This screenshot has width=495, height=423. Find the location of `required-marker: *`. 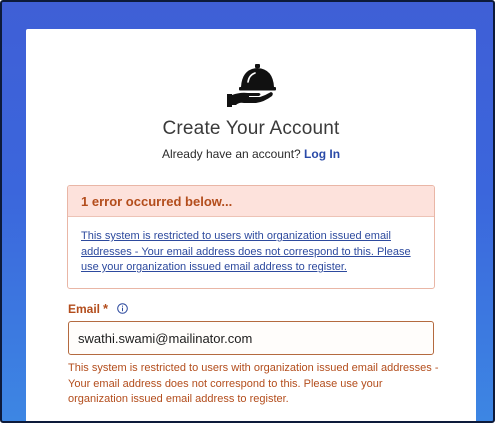

required-marker: * is located at coordinates (106, 308).